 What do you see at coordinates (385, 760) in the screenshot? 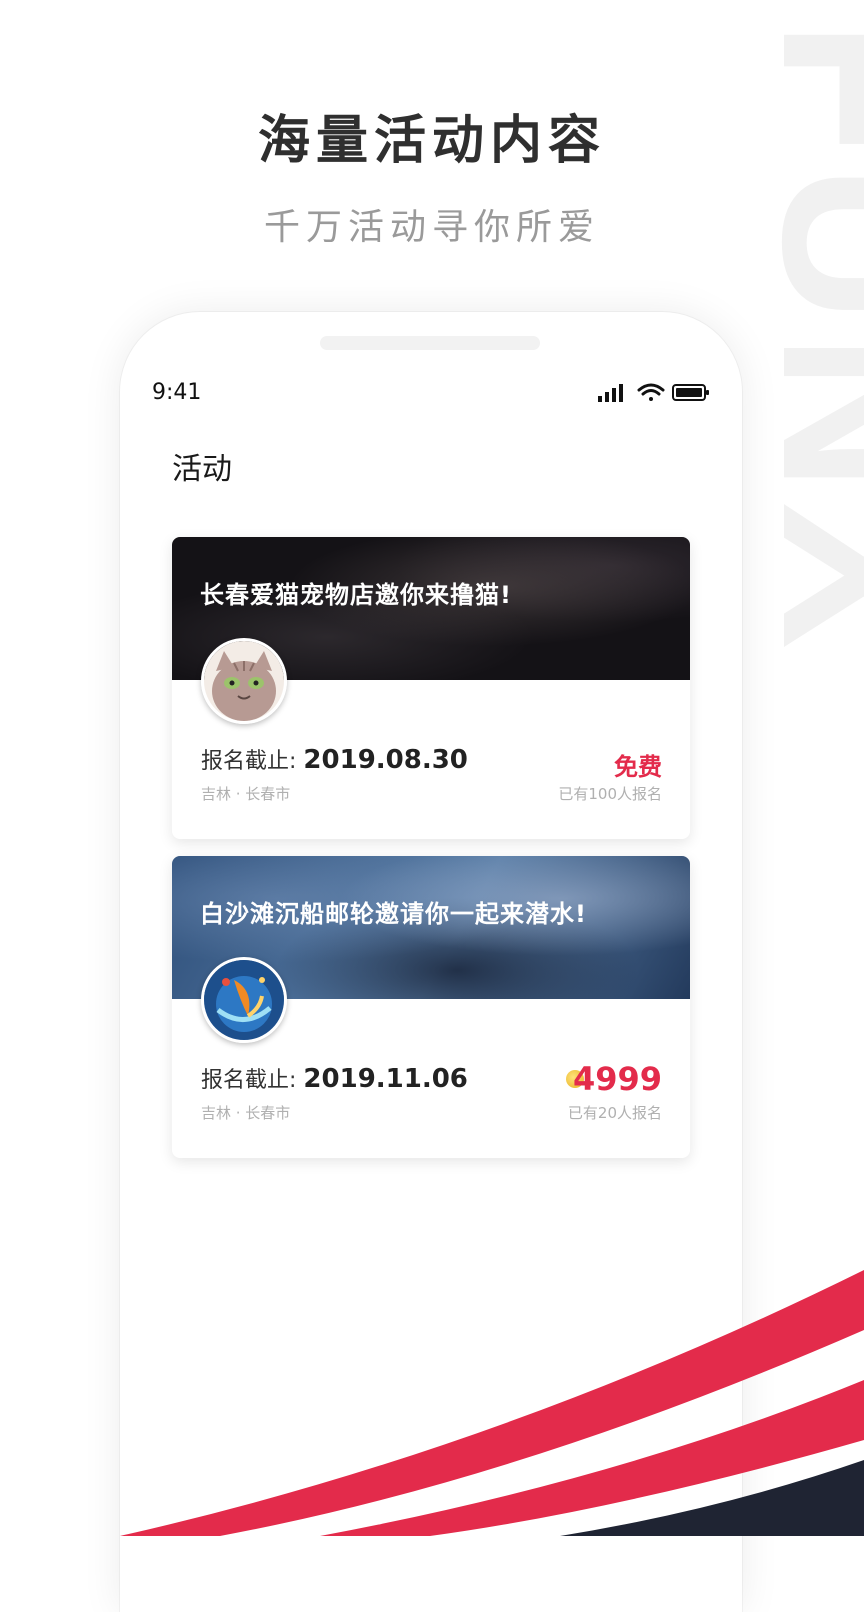
I see `deadline-date: 2019.08.30` at bounding box center [385, 760].